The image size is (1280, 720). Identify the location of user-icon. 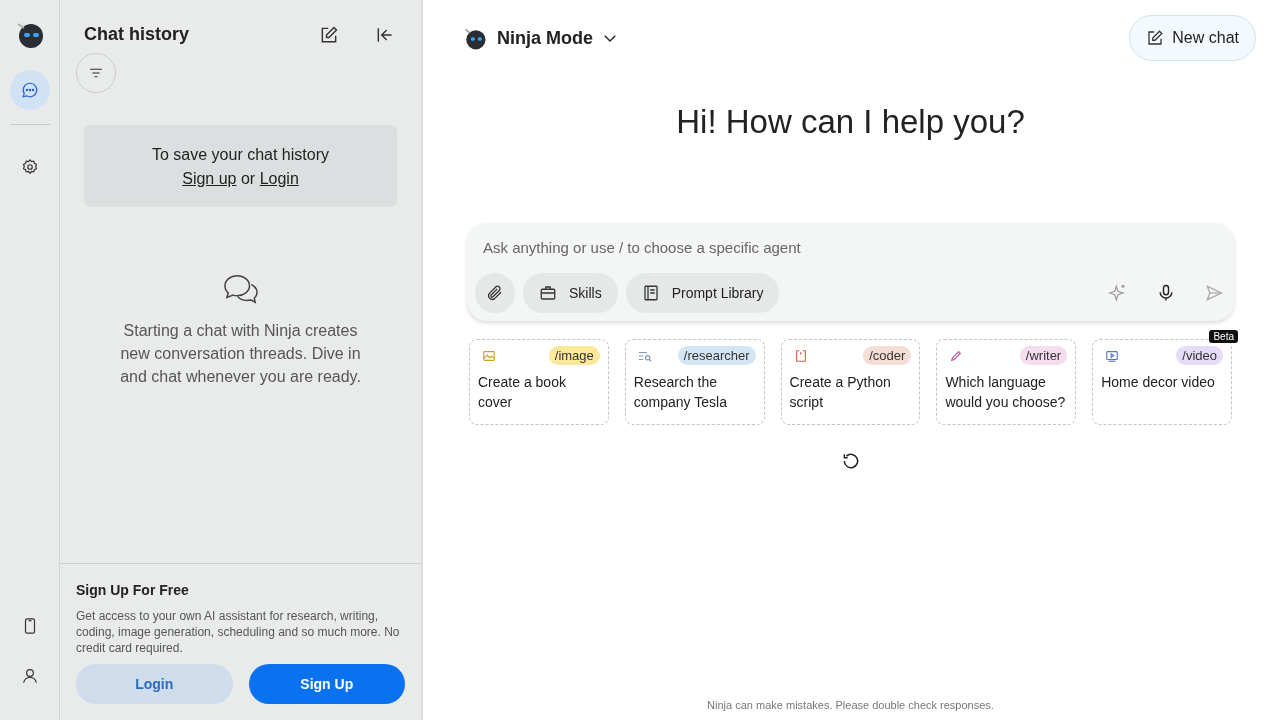
(29, 676).